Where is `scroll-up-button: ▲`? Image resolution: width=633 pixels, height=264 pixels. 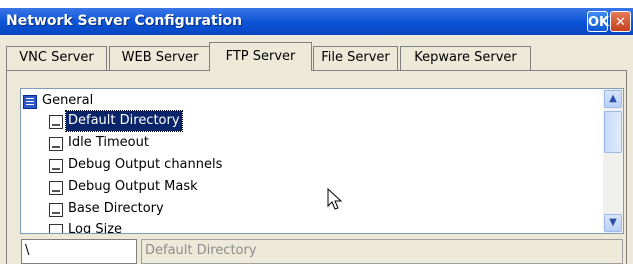 scroll-up-button: ▲ is located at coordinates (613, 99).